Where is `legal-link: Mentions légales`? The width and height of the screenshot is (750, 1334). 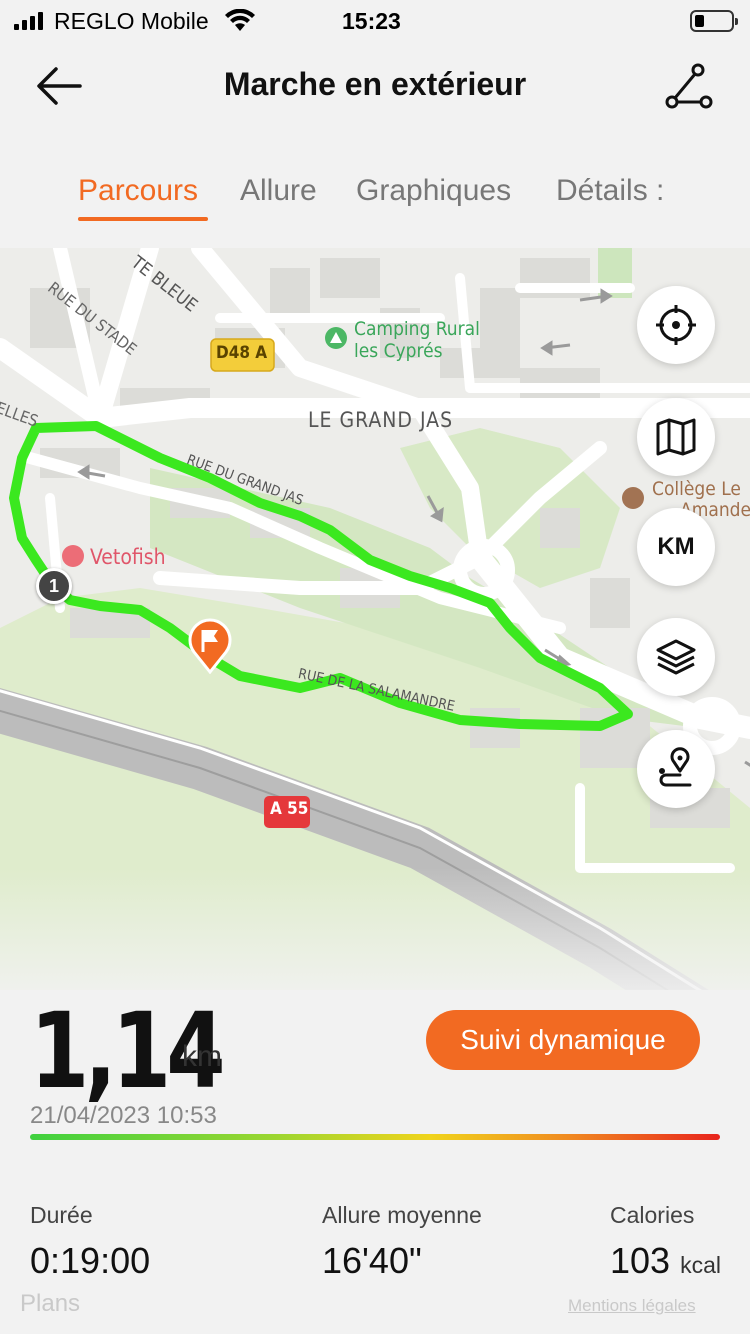 legal-link: Mentions légales is located at coordinates (632, 1306).